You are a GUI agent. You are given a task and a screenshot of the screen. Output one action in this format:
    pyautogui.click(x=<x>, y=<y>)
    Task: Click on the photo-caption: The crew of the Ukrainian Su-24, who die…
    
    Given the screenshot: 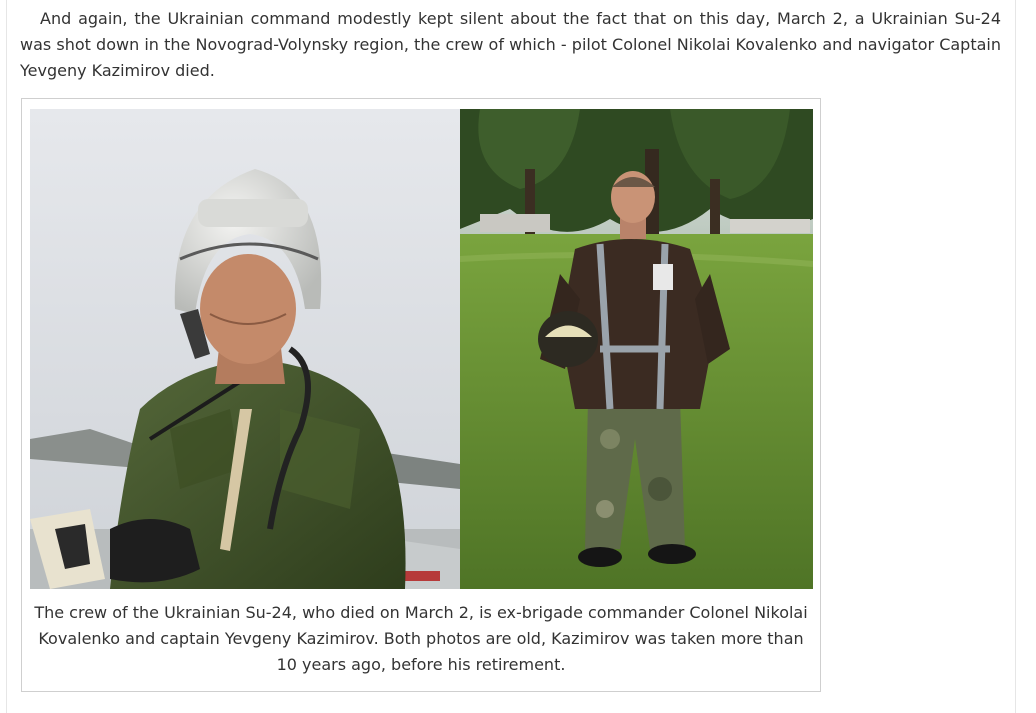 What is the action you would take?
    pyautogui.click(x=421, y=638)
    